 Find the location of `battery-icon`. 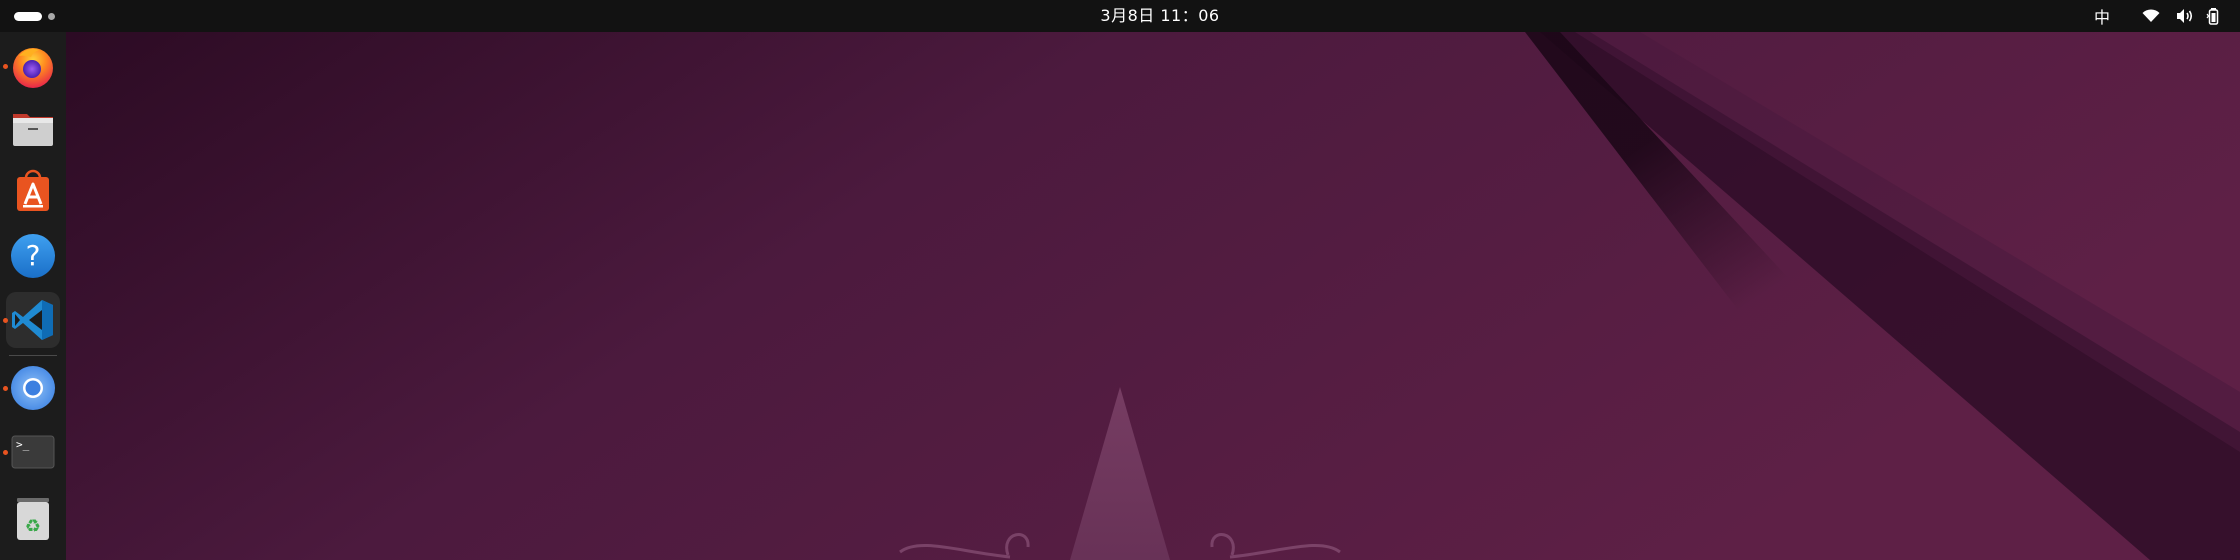

battery-icon is located at coordinates (2214, 16).